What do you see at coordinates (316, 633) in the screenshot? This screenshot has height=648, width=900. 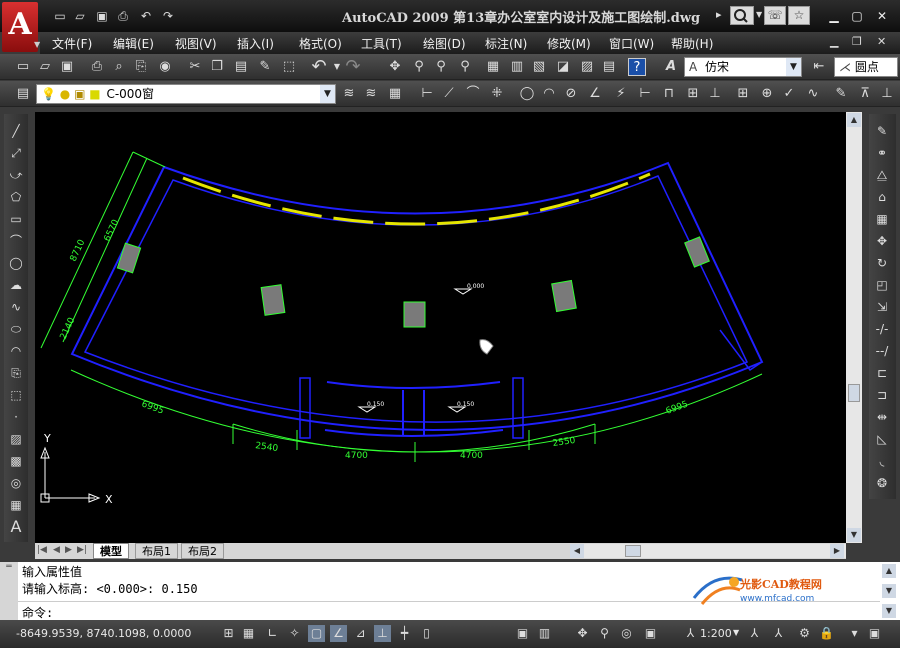 I see `object-snap-icon: ▢` at bounding box center [316, 633].